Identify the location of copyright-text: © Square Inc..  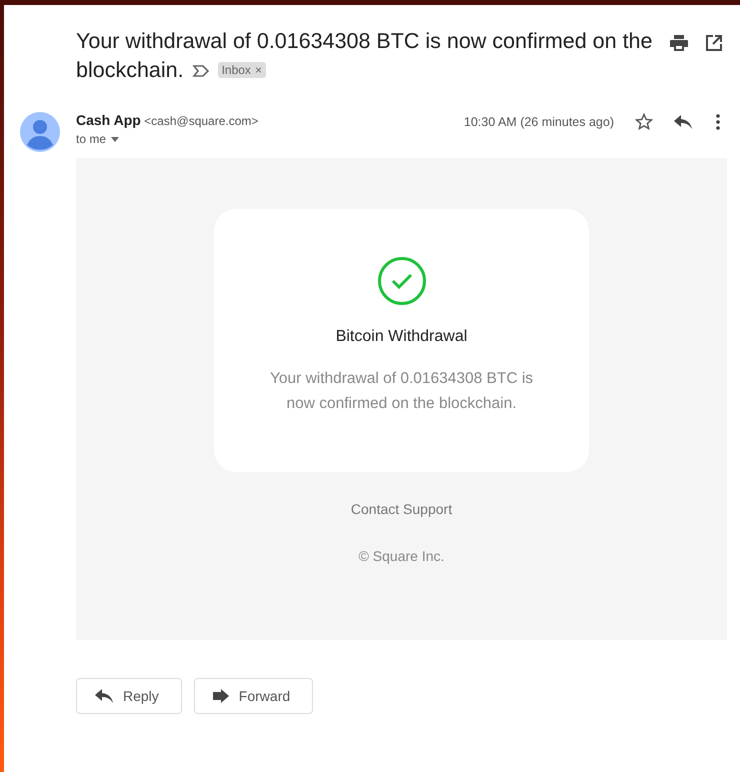
(401, 556).